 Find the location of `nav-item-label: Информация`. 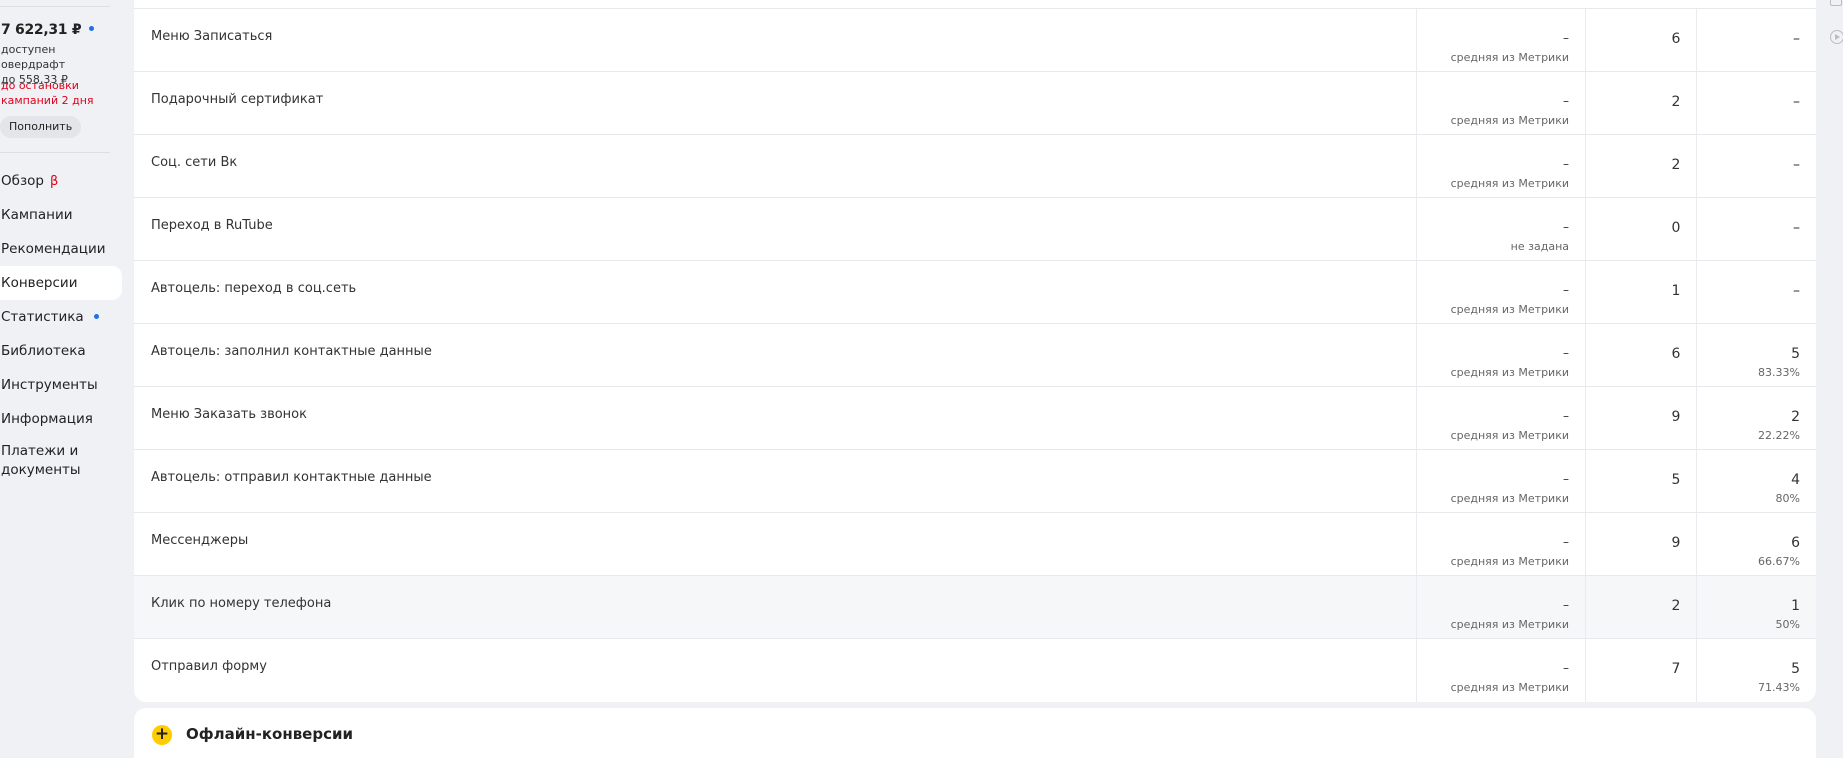

nav-item-label: Информация is located at coordinates (47, 419).